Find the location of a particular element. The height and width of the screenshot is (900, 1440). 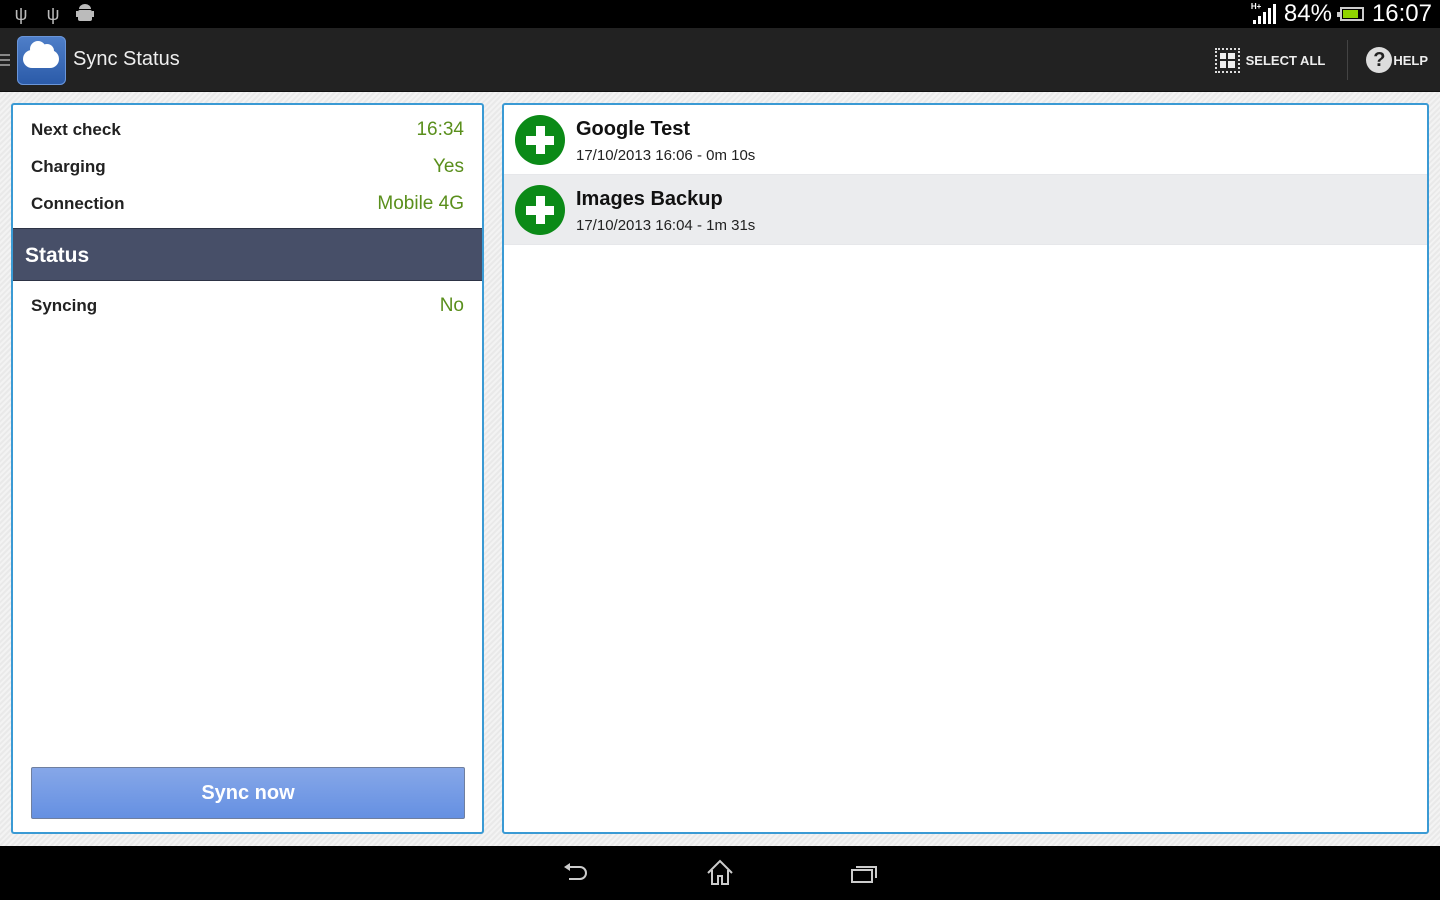

syncing-label: Syncing is located at coordinates (64, 305).